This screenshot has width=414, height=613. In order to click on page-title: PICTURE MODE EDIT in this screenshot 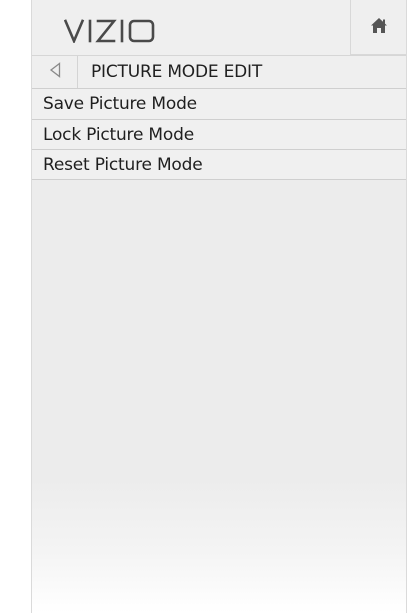, I will do `click(177, 72)`.